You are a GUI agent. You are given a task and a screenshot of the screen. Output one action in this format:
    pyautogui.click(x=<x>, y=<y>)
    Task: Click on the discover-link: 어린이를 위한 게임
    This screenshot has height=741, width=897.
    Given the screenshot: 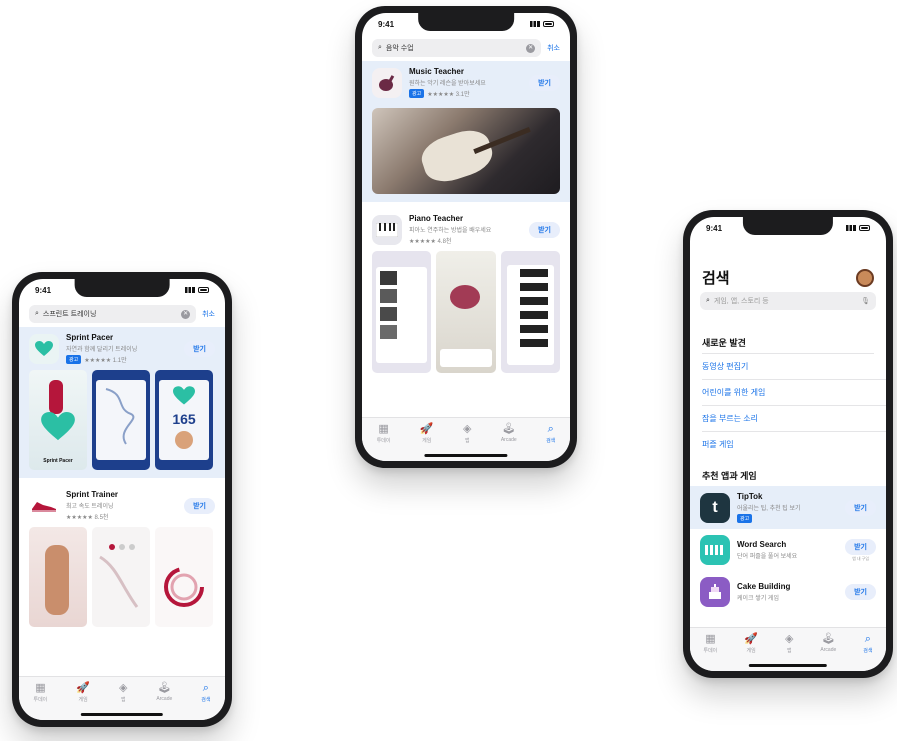 What is the action you would take?
    pyautogui.click(x=794, y=393)
    